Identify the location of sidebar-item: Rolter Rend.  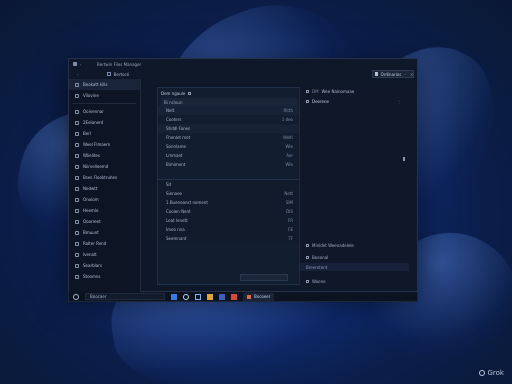
(104, 243).